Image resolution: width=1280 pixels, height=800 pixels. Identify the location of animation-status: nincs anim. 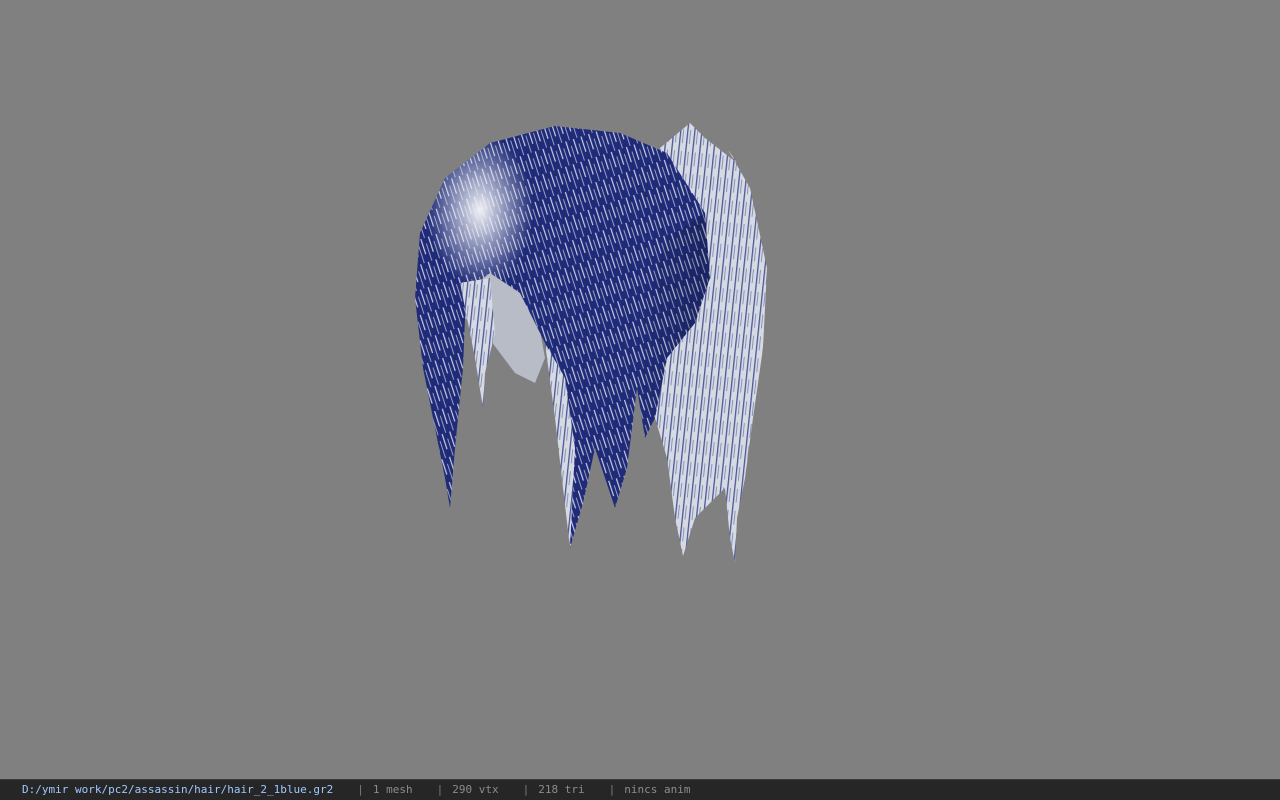
(657, 789).